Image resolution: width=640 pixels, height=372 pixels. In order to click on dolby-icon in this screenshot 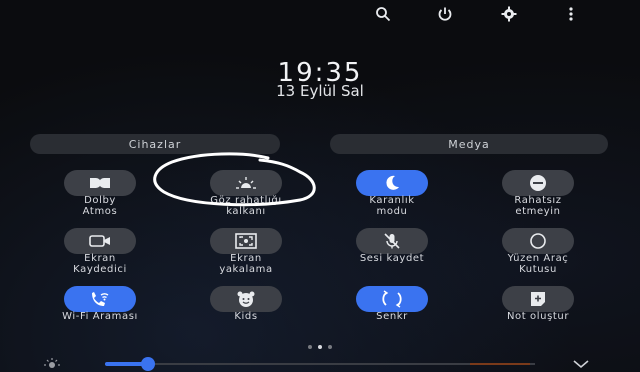, I will do `click(100, 183)`.